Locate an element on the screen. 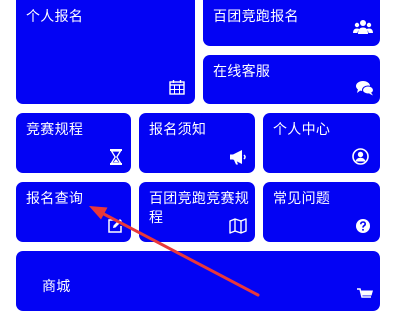 The width and height of the screenshot is (400, 311). tile-personal-center: 个人中心 is located at coordinates (321, 143).